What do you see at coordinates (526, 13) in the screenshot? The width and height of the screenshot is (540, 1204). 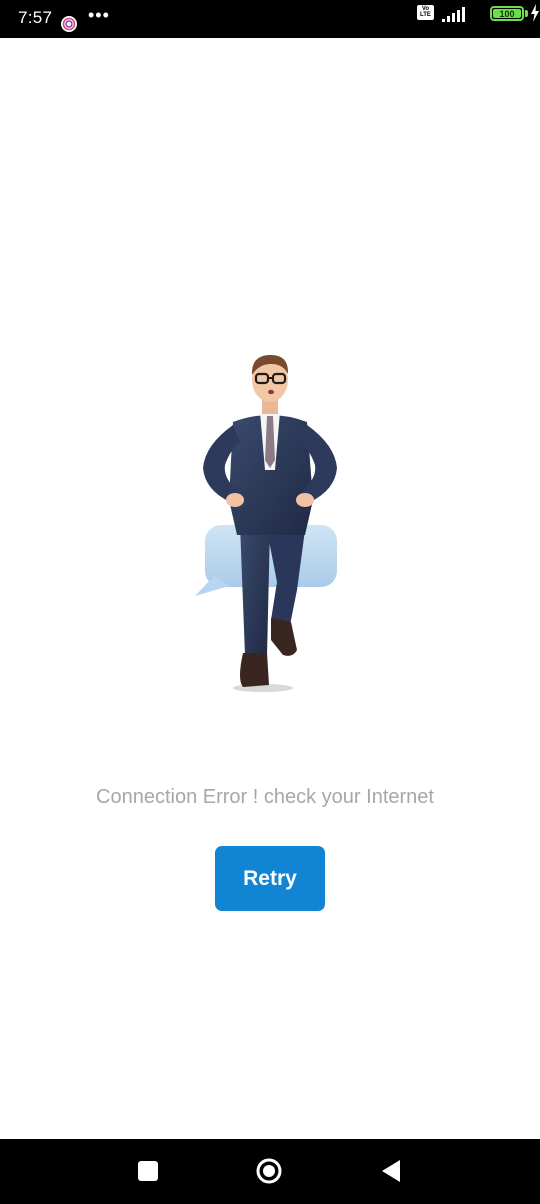 I see `battery-tip` at bounding box center [526, 13].